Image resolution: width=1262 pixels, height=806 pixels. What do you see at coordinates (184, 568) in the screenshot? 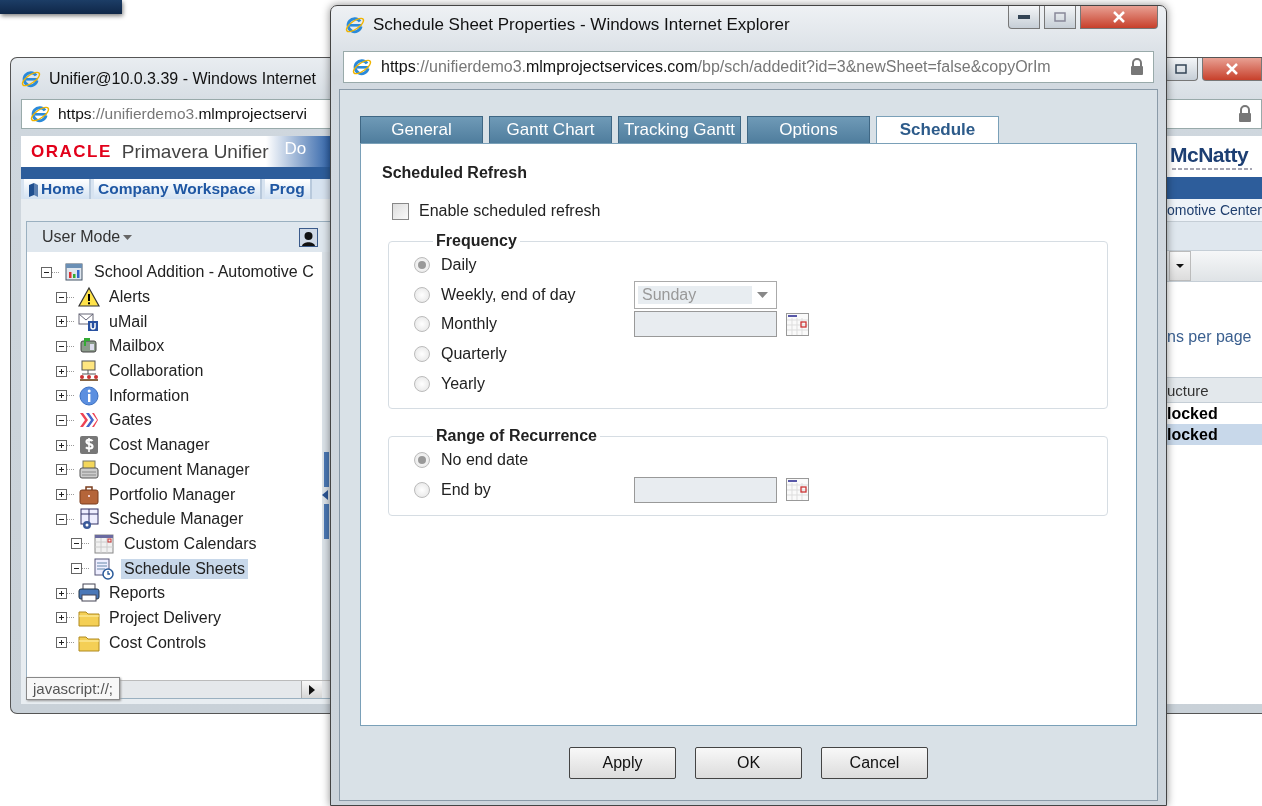
I see `tree-item: Schedule Sheets` at bounding box center [184, 568].